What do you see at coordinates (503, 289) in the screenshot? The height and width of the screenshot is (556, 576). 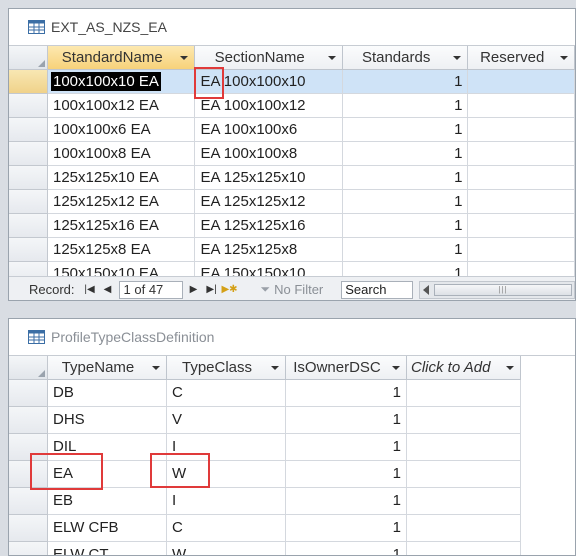 I see `scrollbar-thumb: |||` at bounding box center [503, 289].